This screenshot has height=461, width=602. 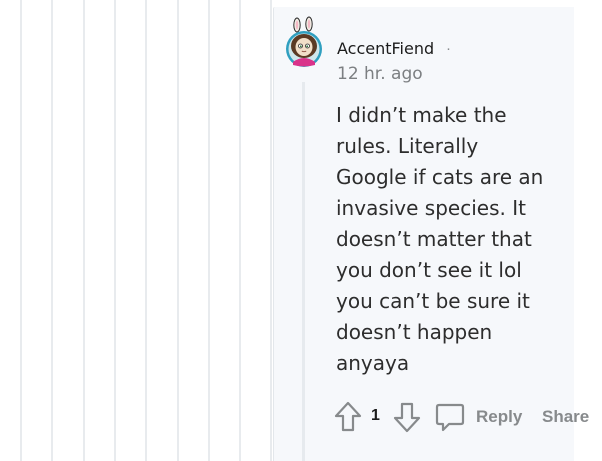 I want to click on comment-action-bar: 1 Reply Share, so click(x=465, y=417).